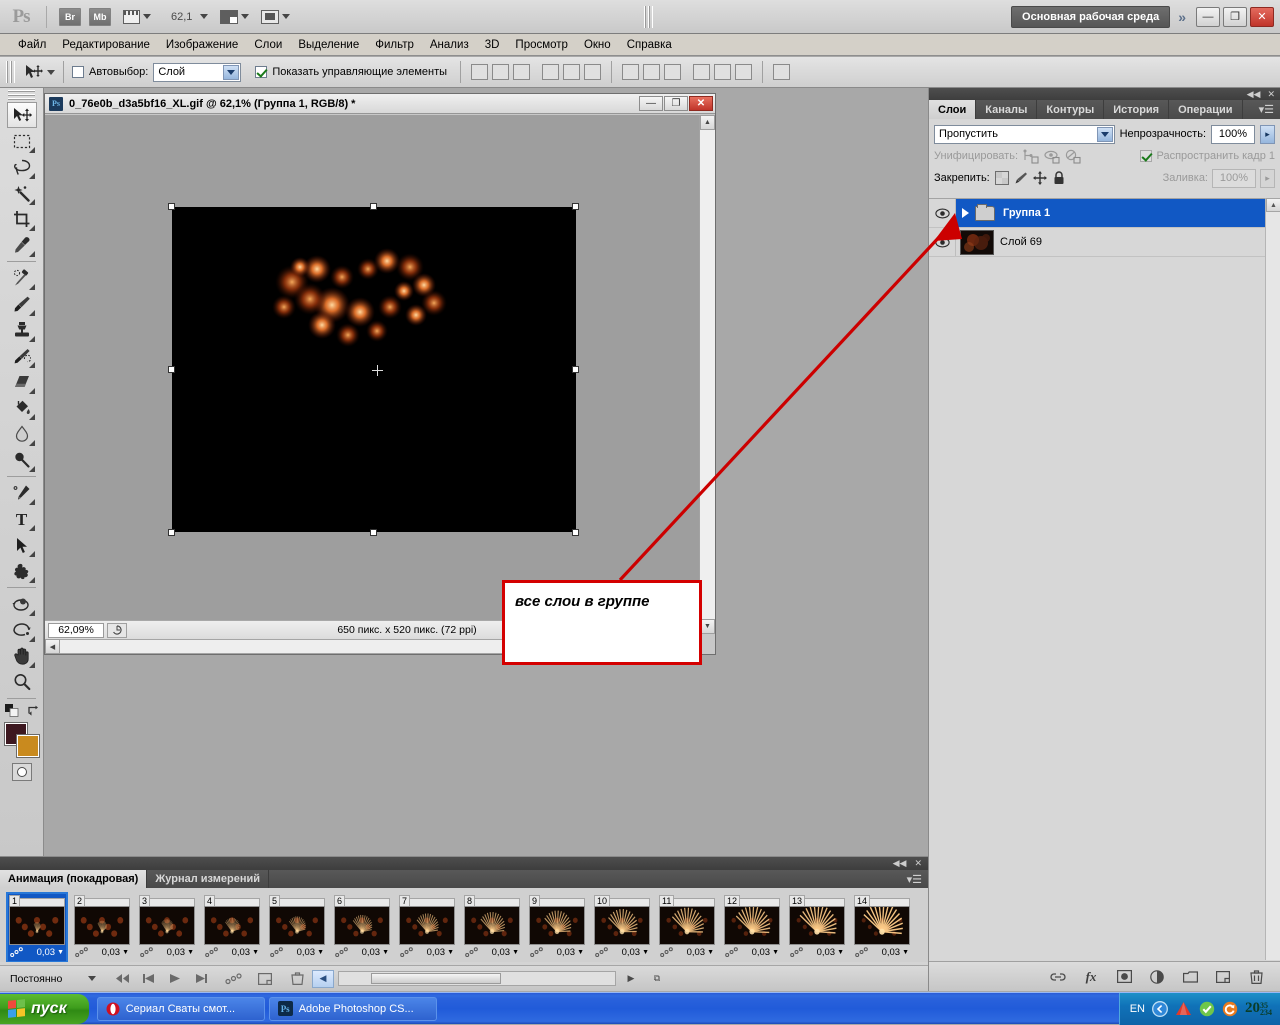 This screenshot has height=1025, width=1280. I want to click on animation-frame: 70,03▼, so click(427, 927).